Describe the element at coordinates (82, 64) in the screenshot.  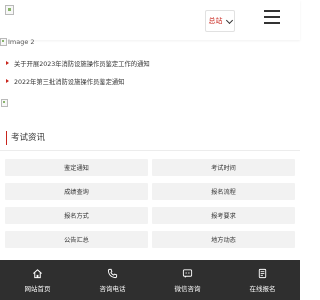
I see `notice-title: 关于开展2023年消防设施操作员鉴定工作的通知` at that location.